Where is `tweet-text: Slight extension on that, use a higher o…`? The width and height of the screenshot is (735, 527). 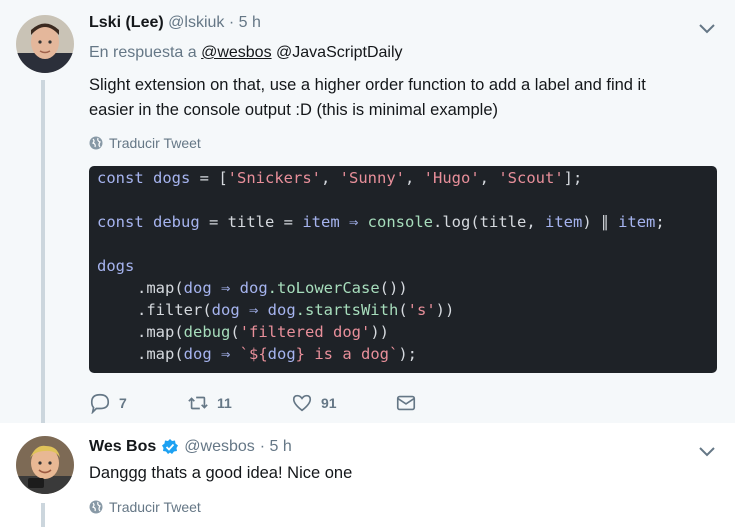
tweet-text: Slight extension on that, use a higher o… is located at coordinates (399, 98).